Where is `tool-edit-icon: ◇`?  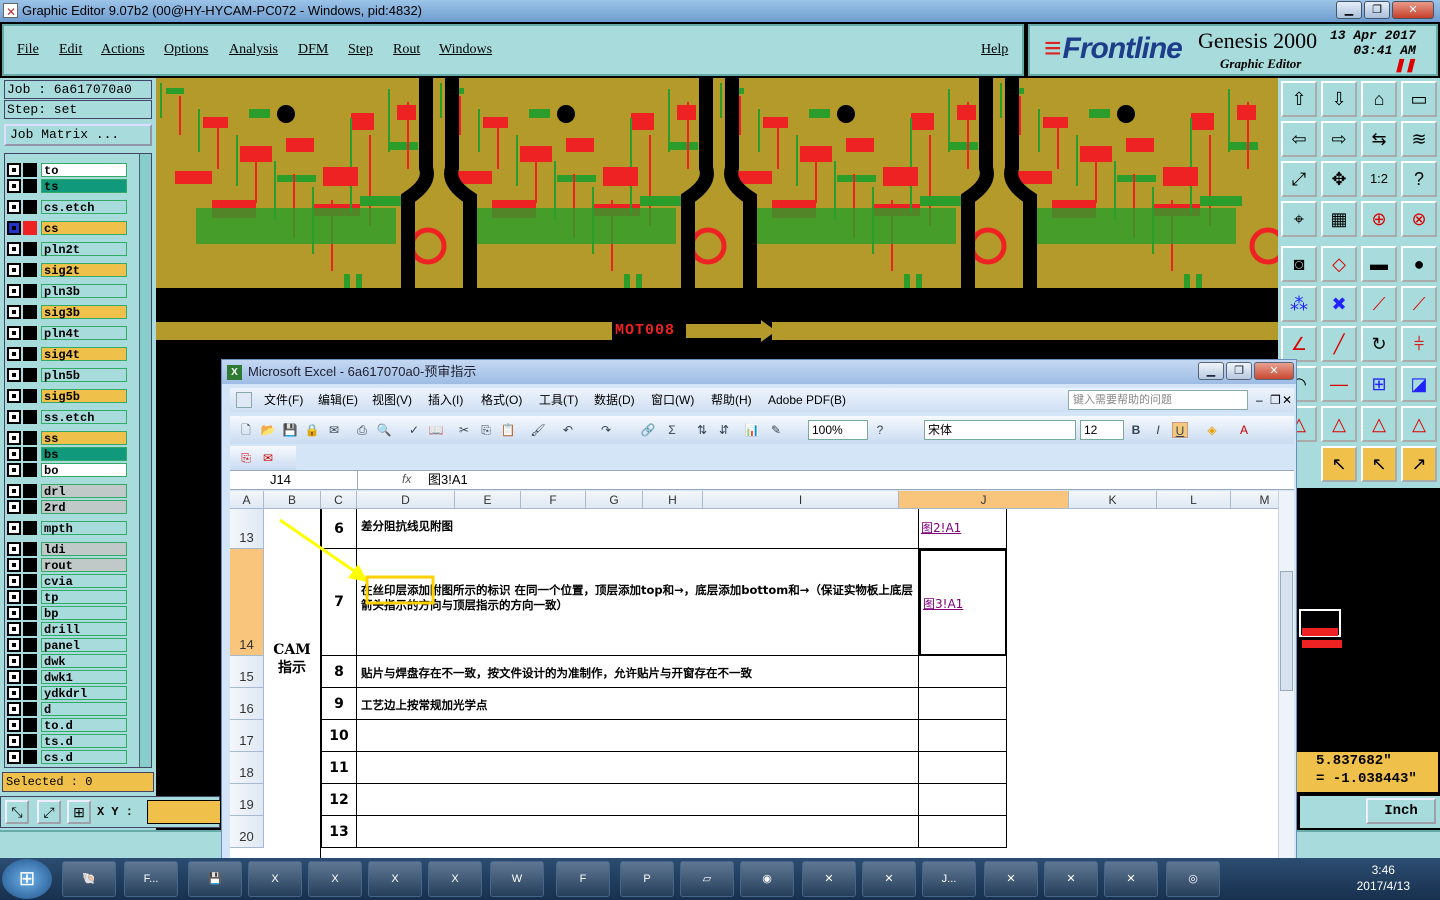
tool-edit-icon: ◇ is located at coordinates (1339, 264).